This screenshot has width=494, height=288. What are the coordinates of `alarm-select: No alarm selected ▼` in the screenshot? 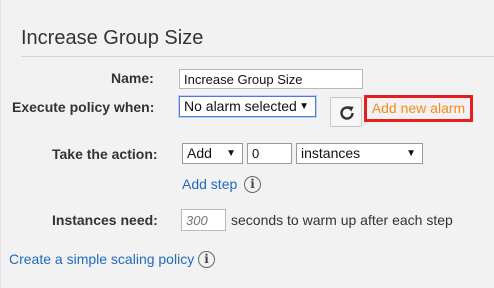 It's located at (247, 106).